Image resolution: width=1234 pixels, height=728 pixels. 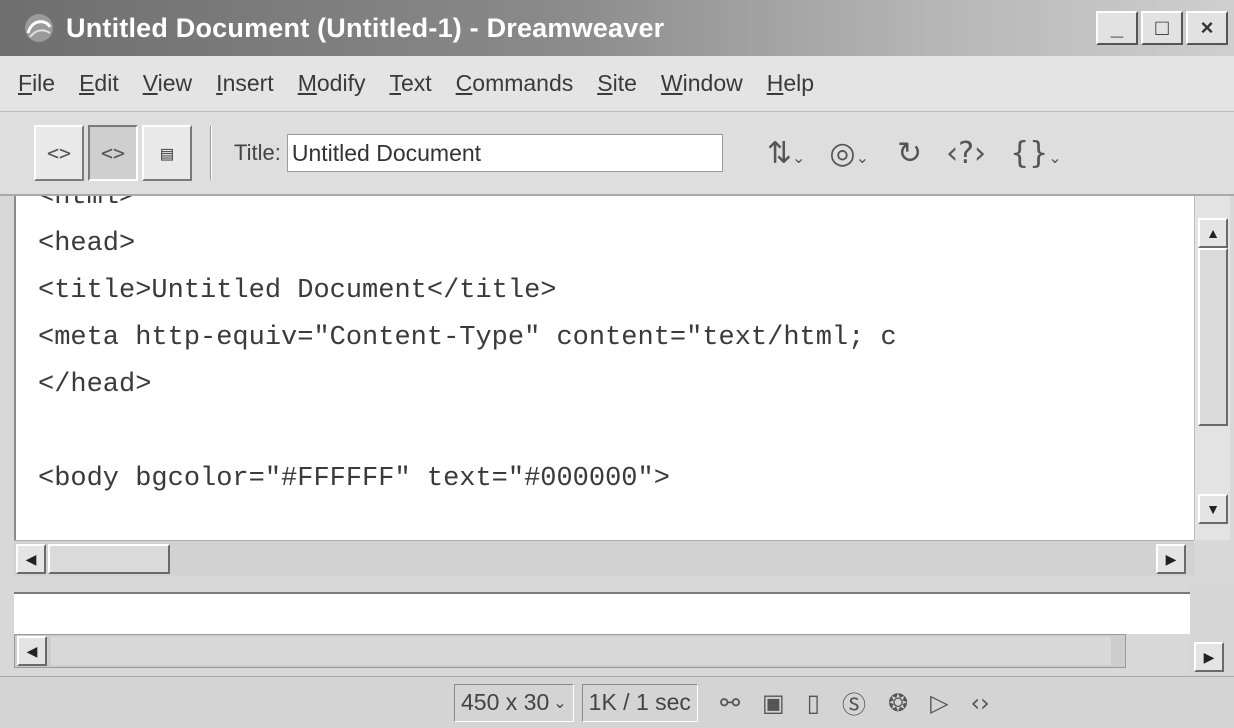 I want to click on download-time-field: 1K / 1 sec, so click(x=639, y=702).